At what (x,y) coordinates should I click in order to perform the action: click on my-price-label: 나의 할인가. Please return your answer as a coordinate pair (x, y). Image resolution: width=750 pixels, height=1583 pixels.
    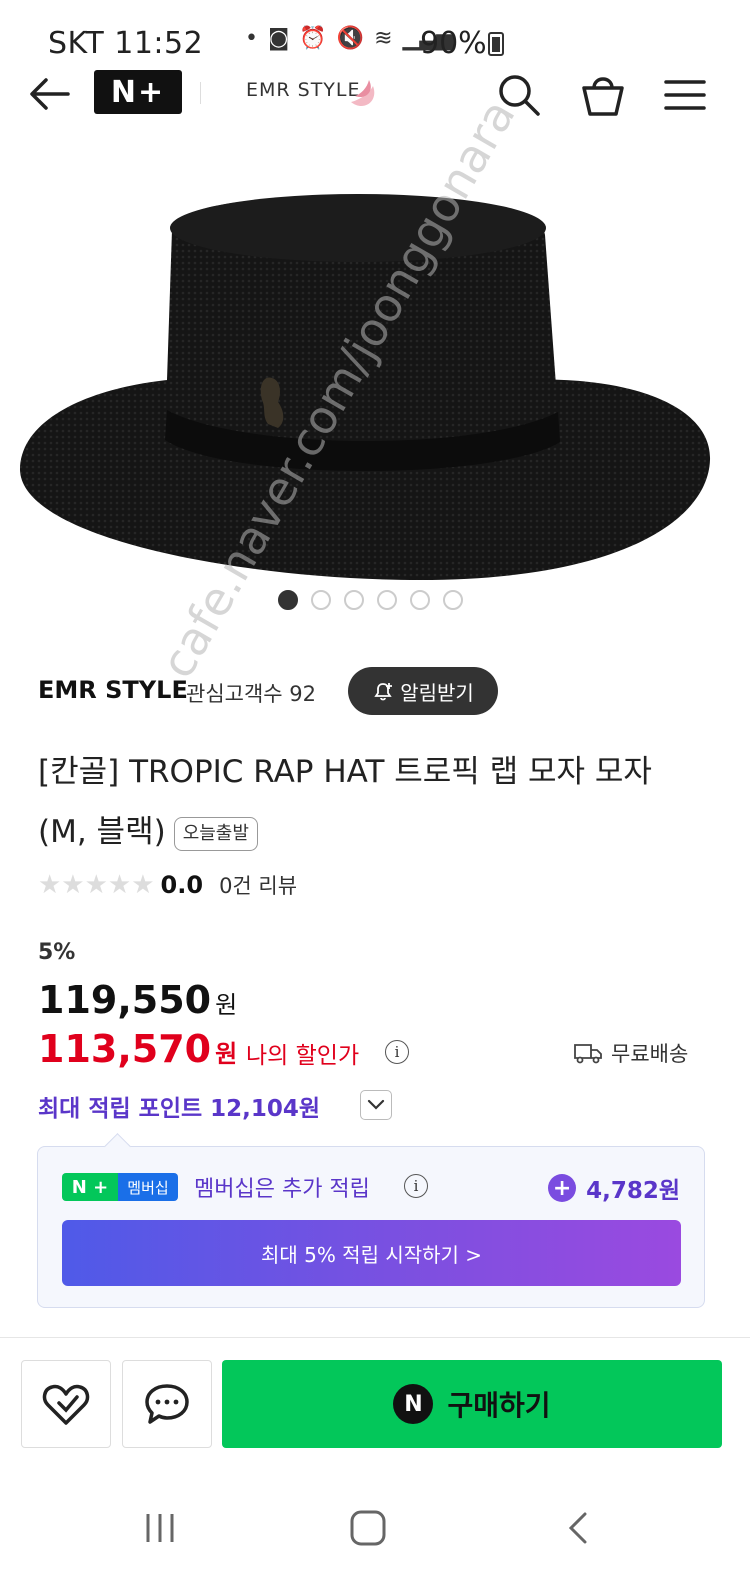
    Looking at the image, I should click on (303, 1056).